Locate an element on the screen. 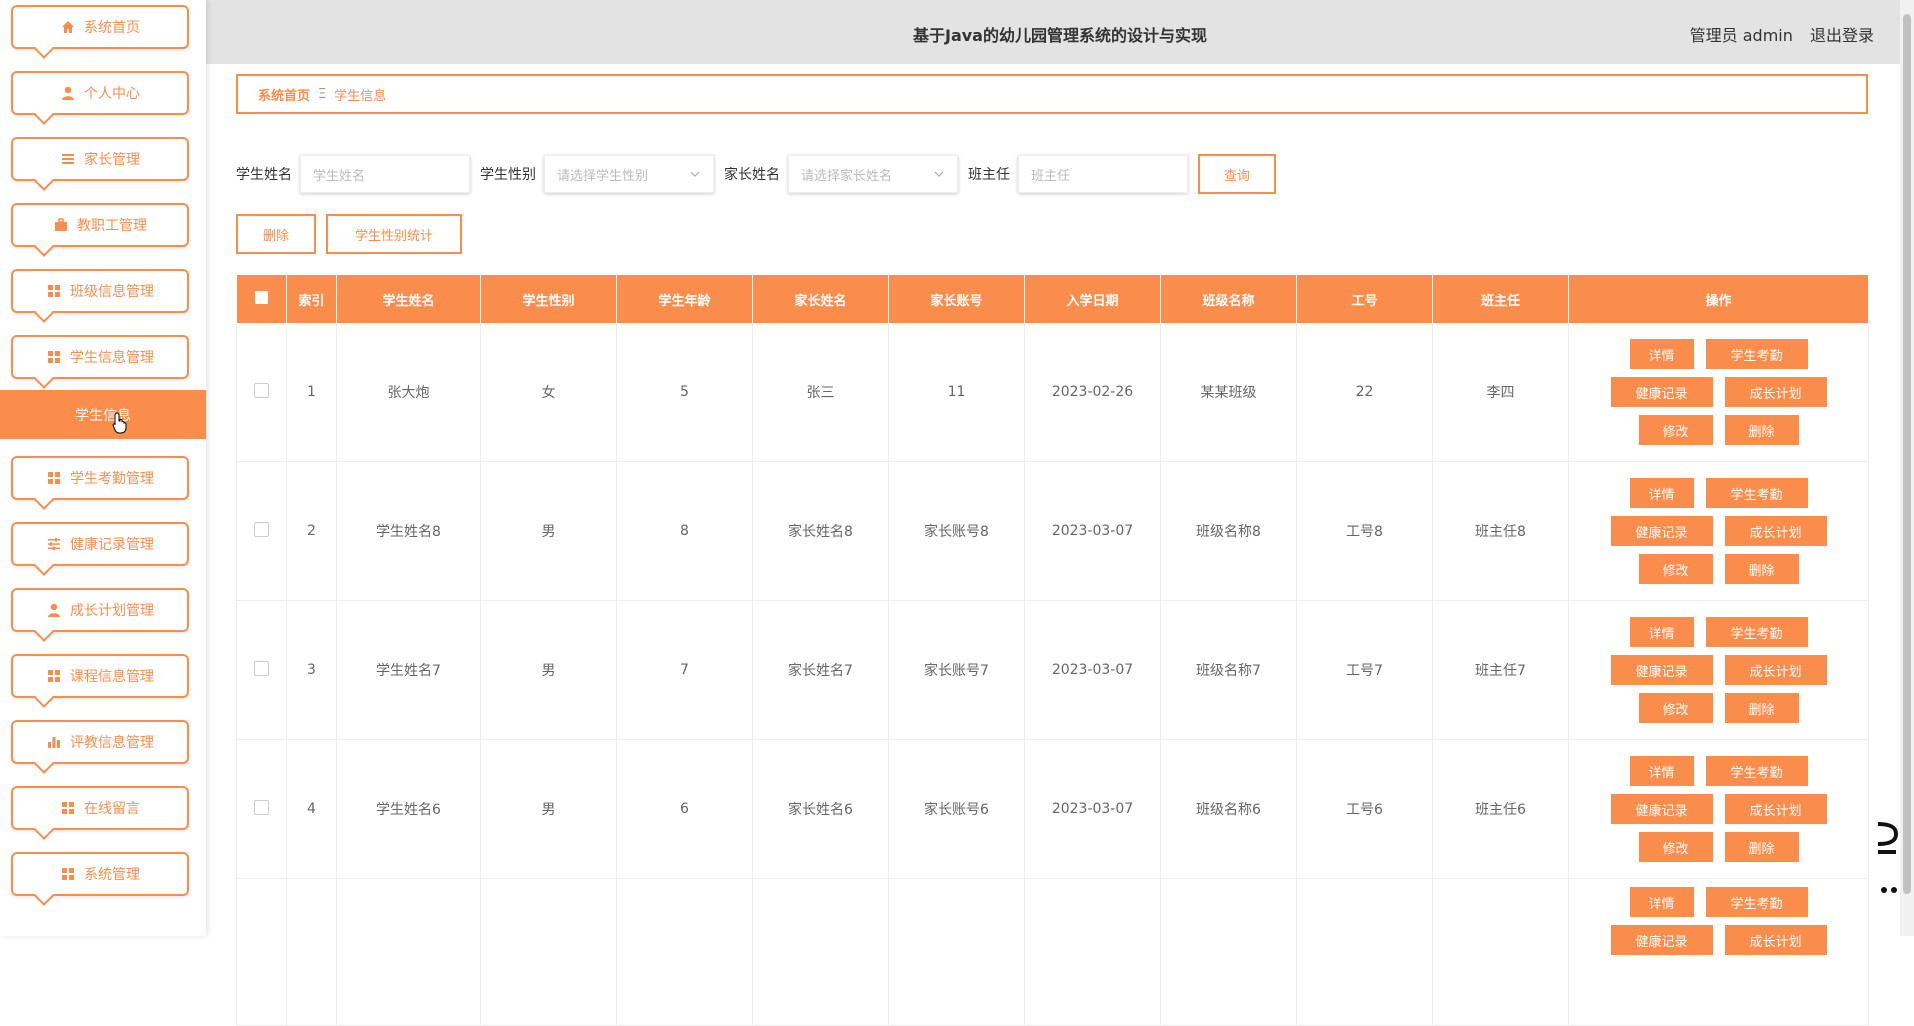 The height and width of the screenshot is (1026, 1914). scrollbar-thumb is located at coordinates (1907, 454).